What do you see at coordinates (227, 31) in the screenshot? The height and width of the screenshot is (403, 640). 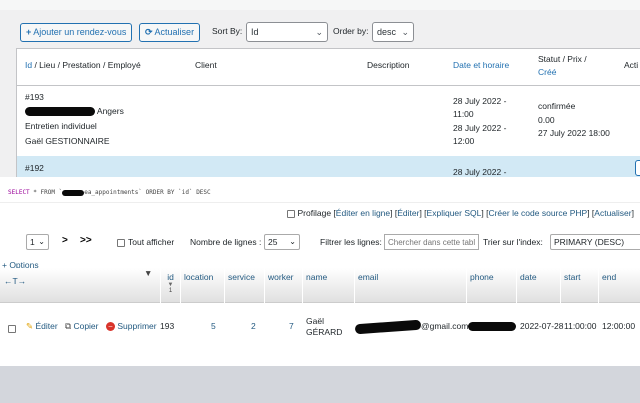 I see `sort-by-label: Sort By:` at bounding box center [227, 31].